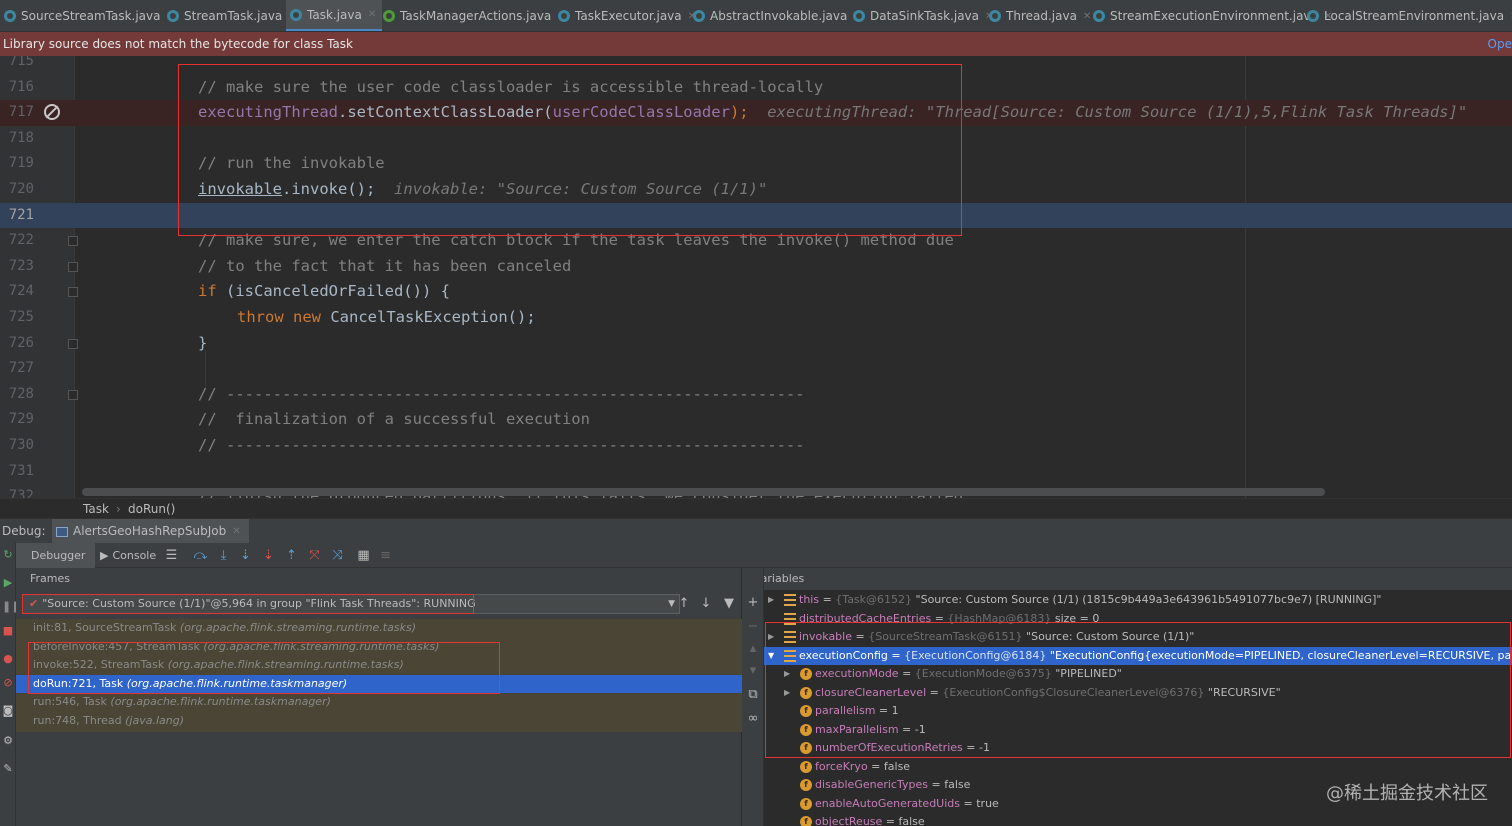 Image resolution: width=1512 pixels, height=826 pixels. I want to click on line-number: 718, so click(21, 137).